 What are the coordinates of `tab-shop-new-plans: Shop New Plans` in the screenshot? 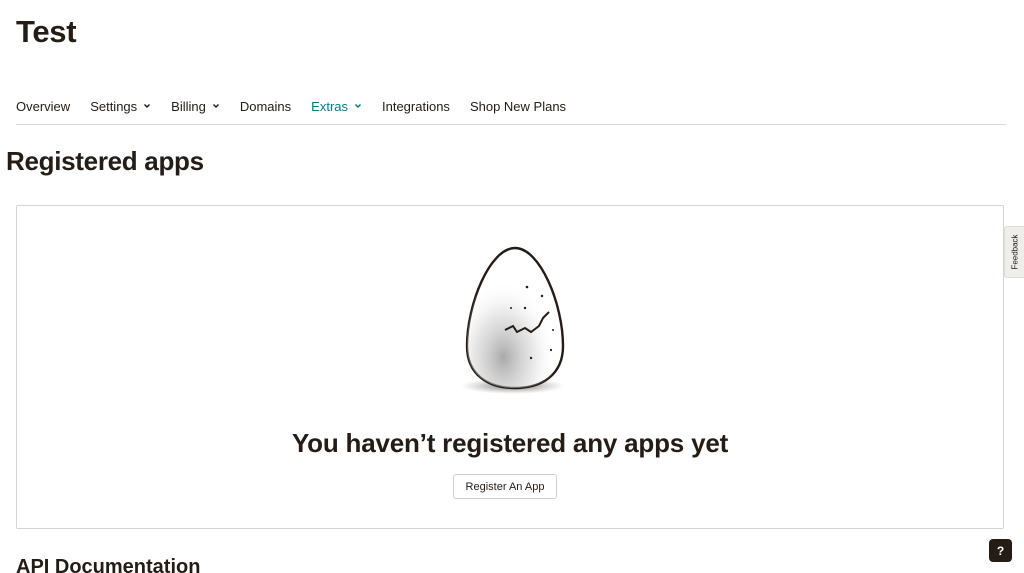 It's located at (518, 106).